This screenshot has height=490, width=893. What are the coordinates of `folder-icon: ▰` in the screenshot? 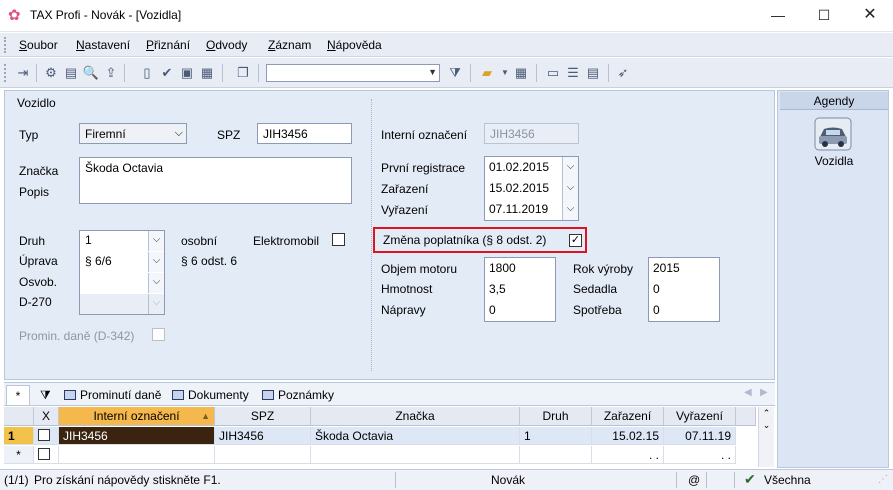 It's located at (487, 73).